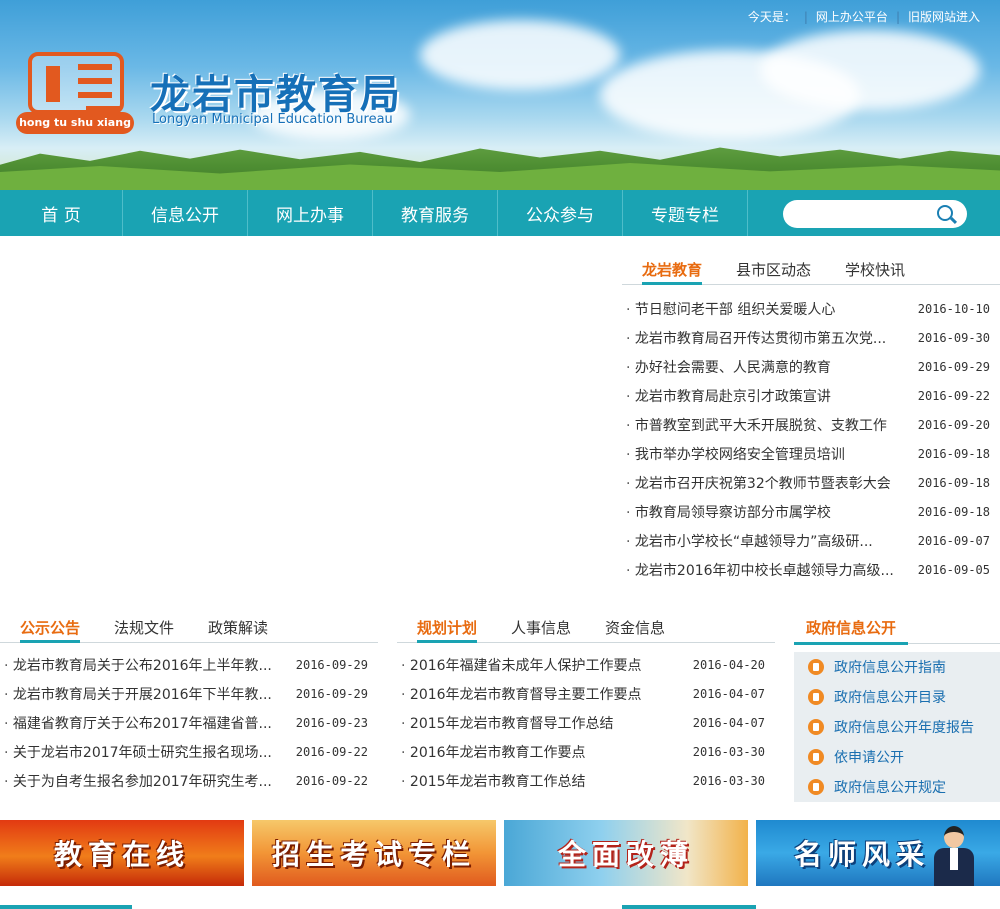 This screenshot has height=909, width=1000. Describe the element at coordinates (816, 787) in the screenshot. I see `document-icon` at that location.